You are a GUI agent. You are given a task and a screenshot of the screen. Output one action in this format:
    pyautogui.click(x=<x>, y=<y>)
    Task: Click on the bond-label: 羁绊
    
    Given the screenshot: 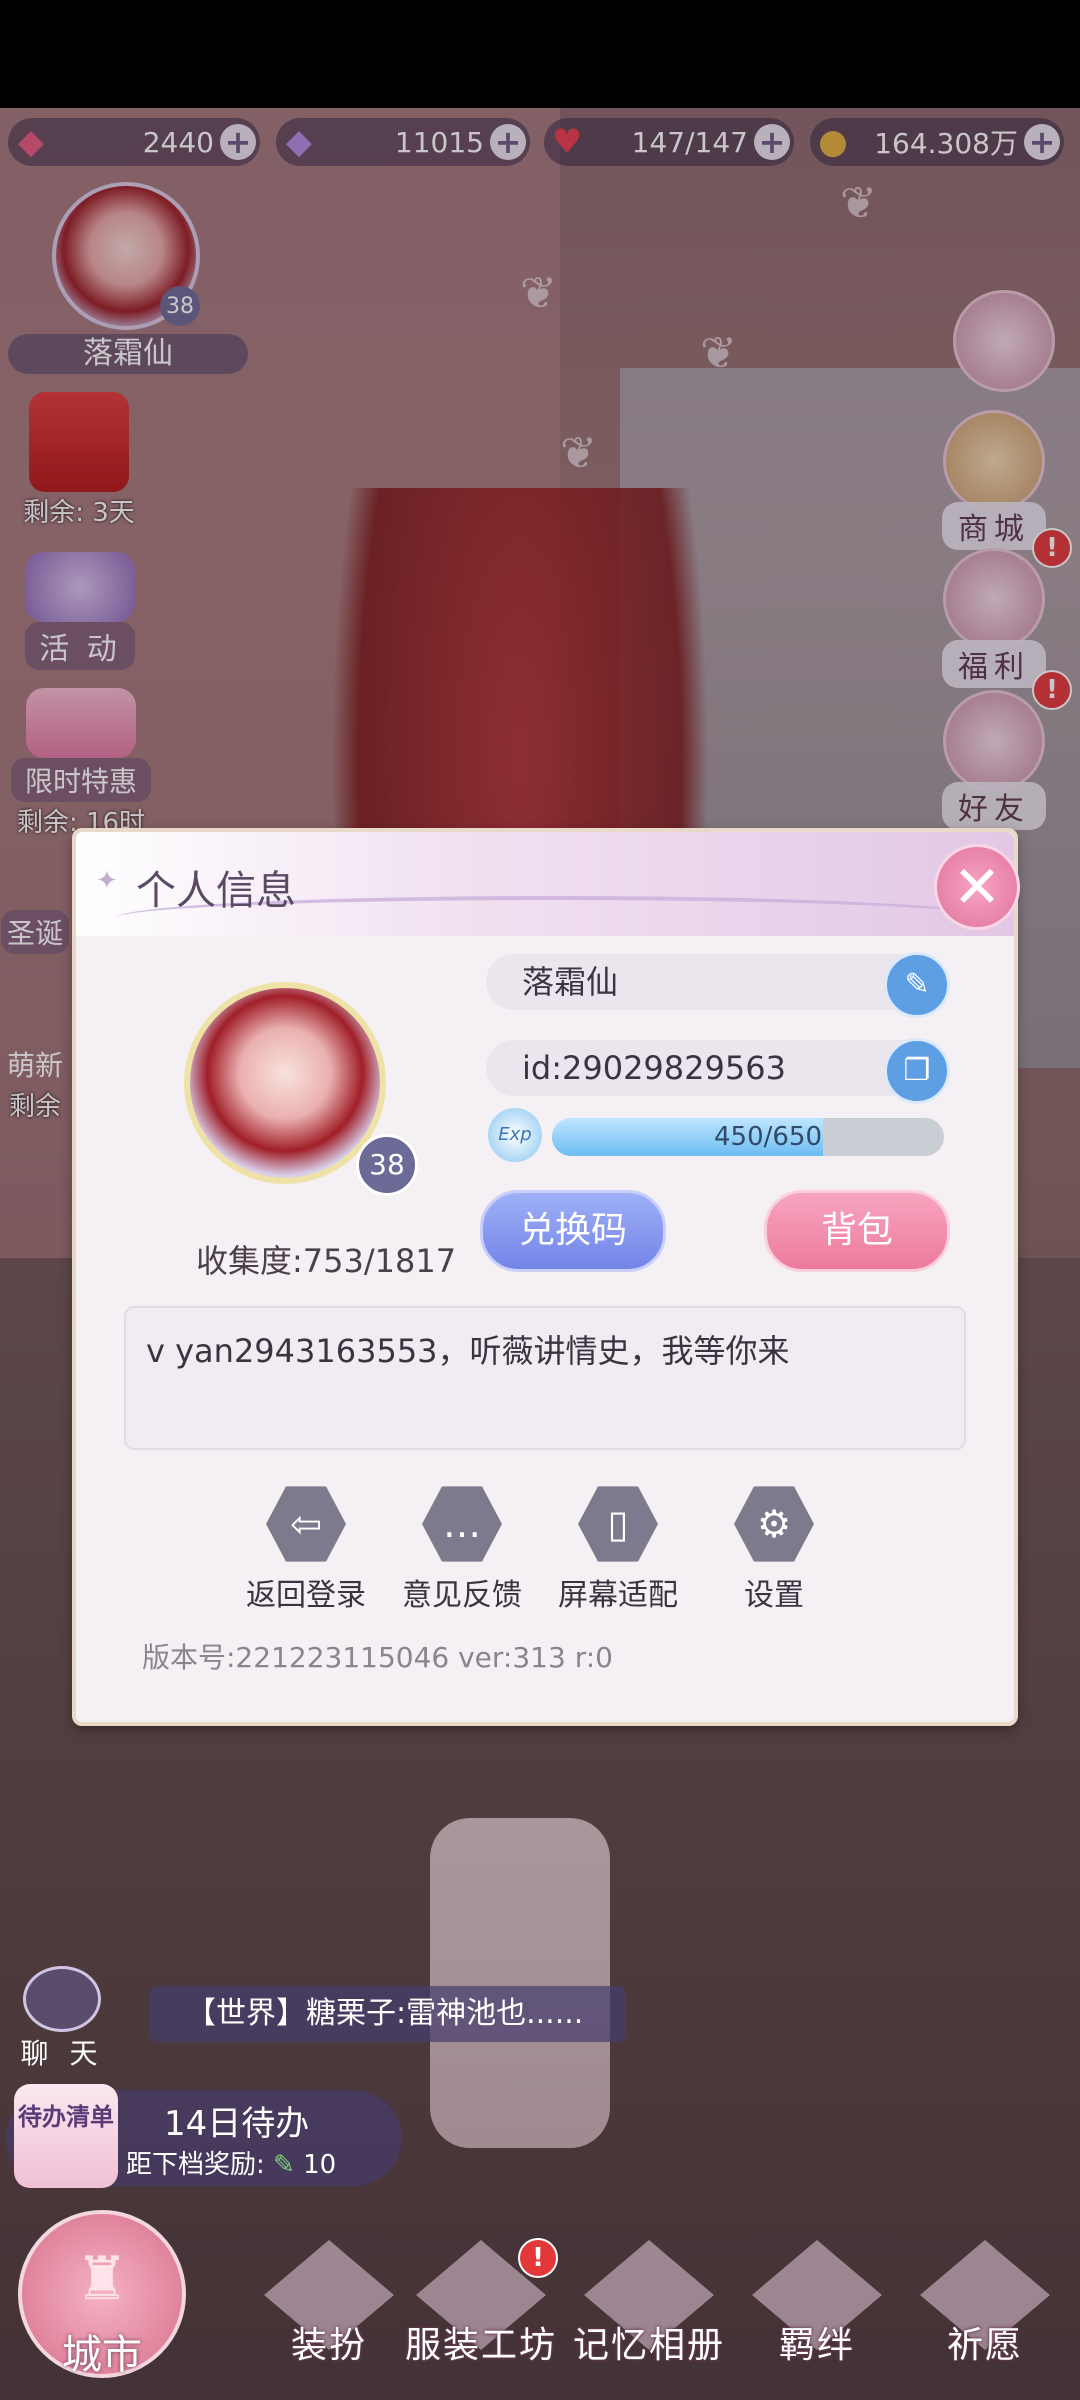 What is the action you would take?
    pyautogui.click(x=816, y=2345)
    